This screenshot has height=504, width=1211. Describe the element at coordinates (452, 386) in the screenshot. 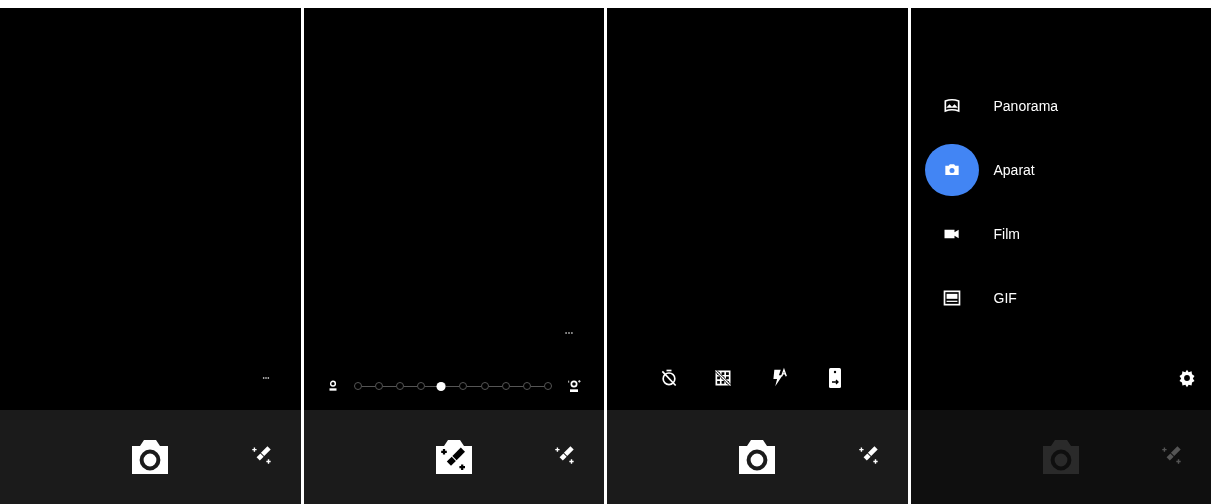

I see `beauty-level-slider` at that location.